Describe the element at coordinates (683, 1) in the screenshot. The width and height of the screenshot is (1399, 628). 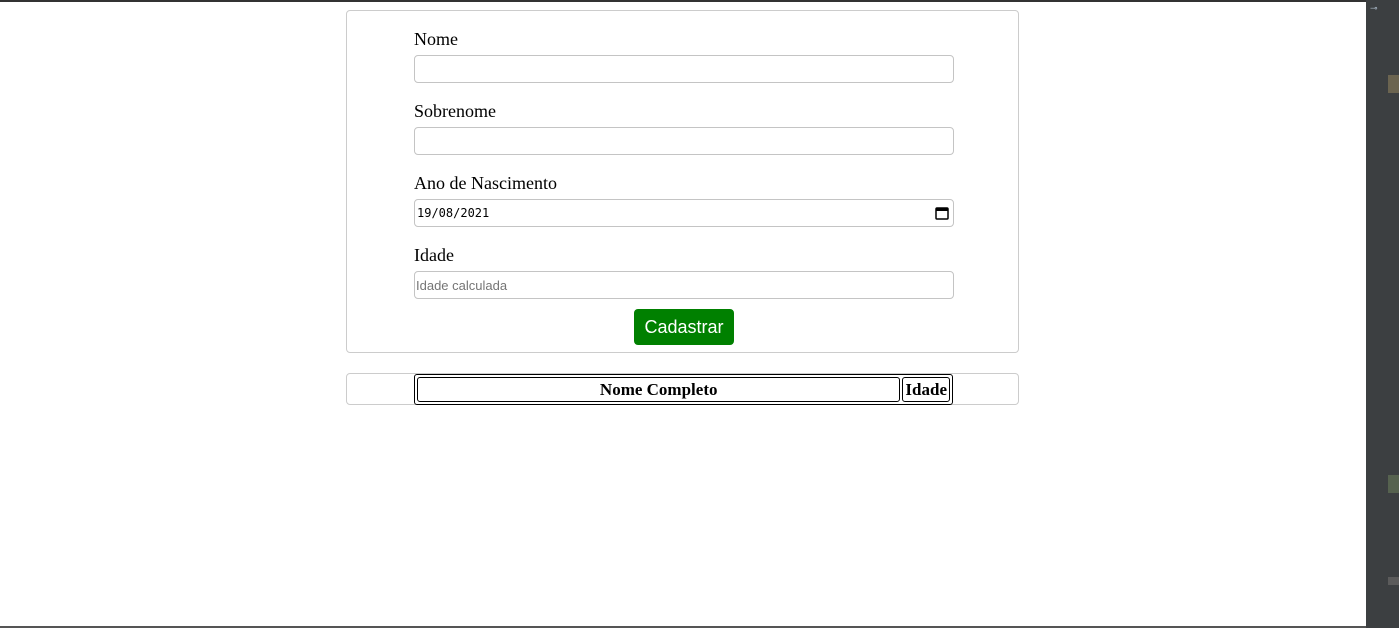
I see `window-top-border` at that location.